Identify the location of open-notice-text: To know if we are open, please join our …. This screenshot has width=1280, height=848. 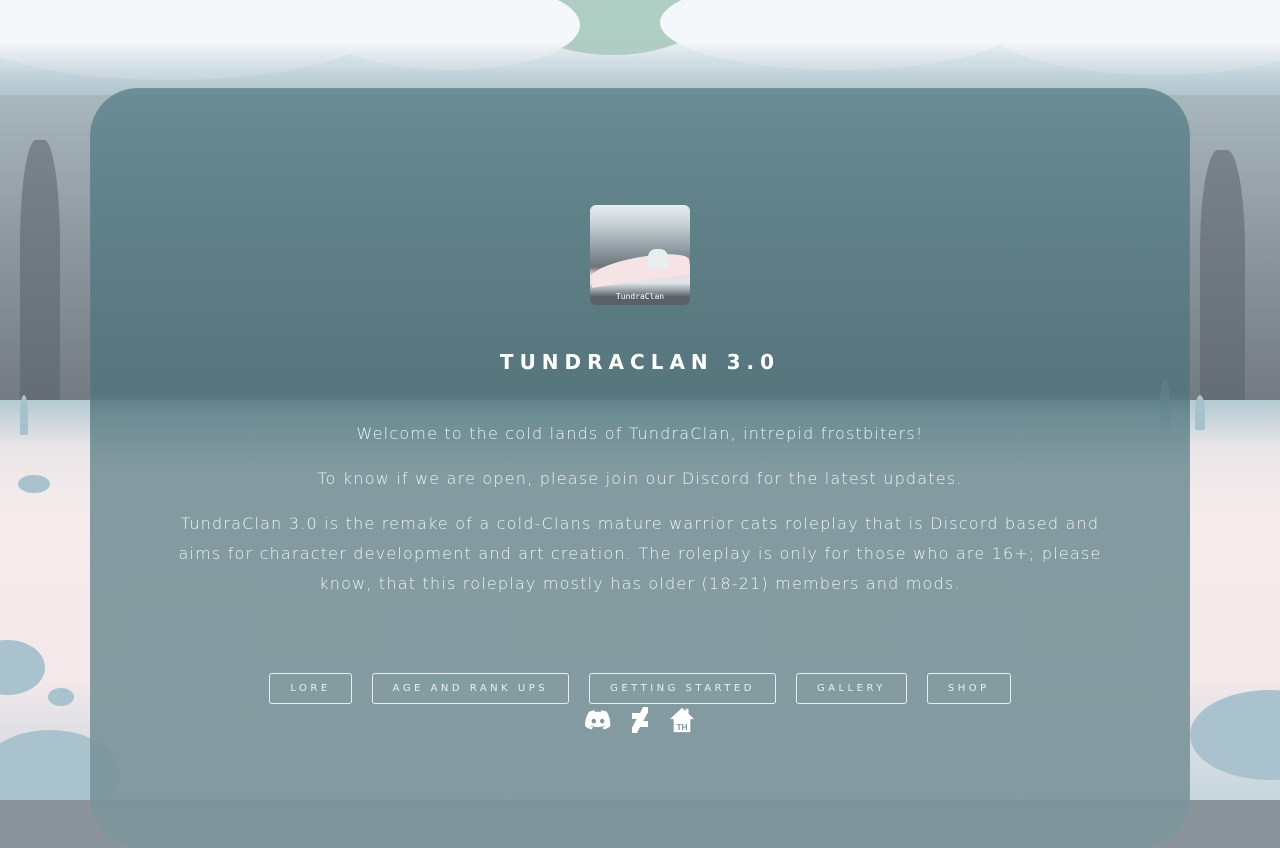
(640, 478).